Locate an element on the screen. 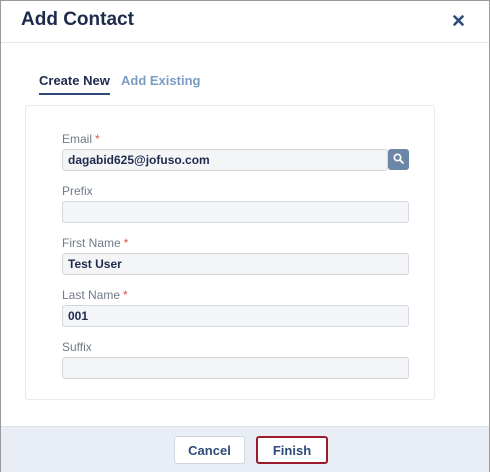 This screenshot has width=490, height=472. prefix-input is located at coordinates (235, 212).